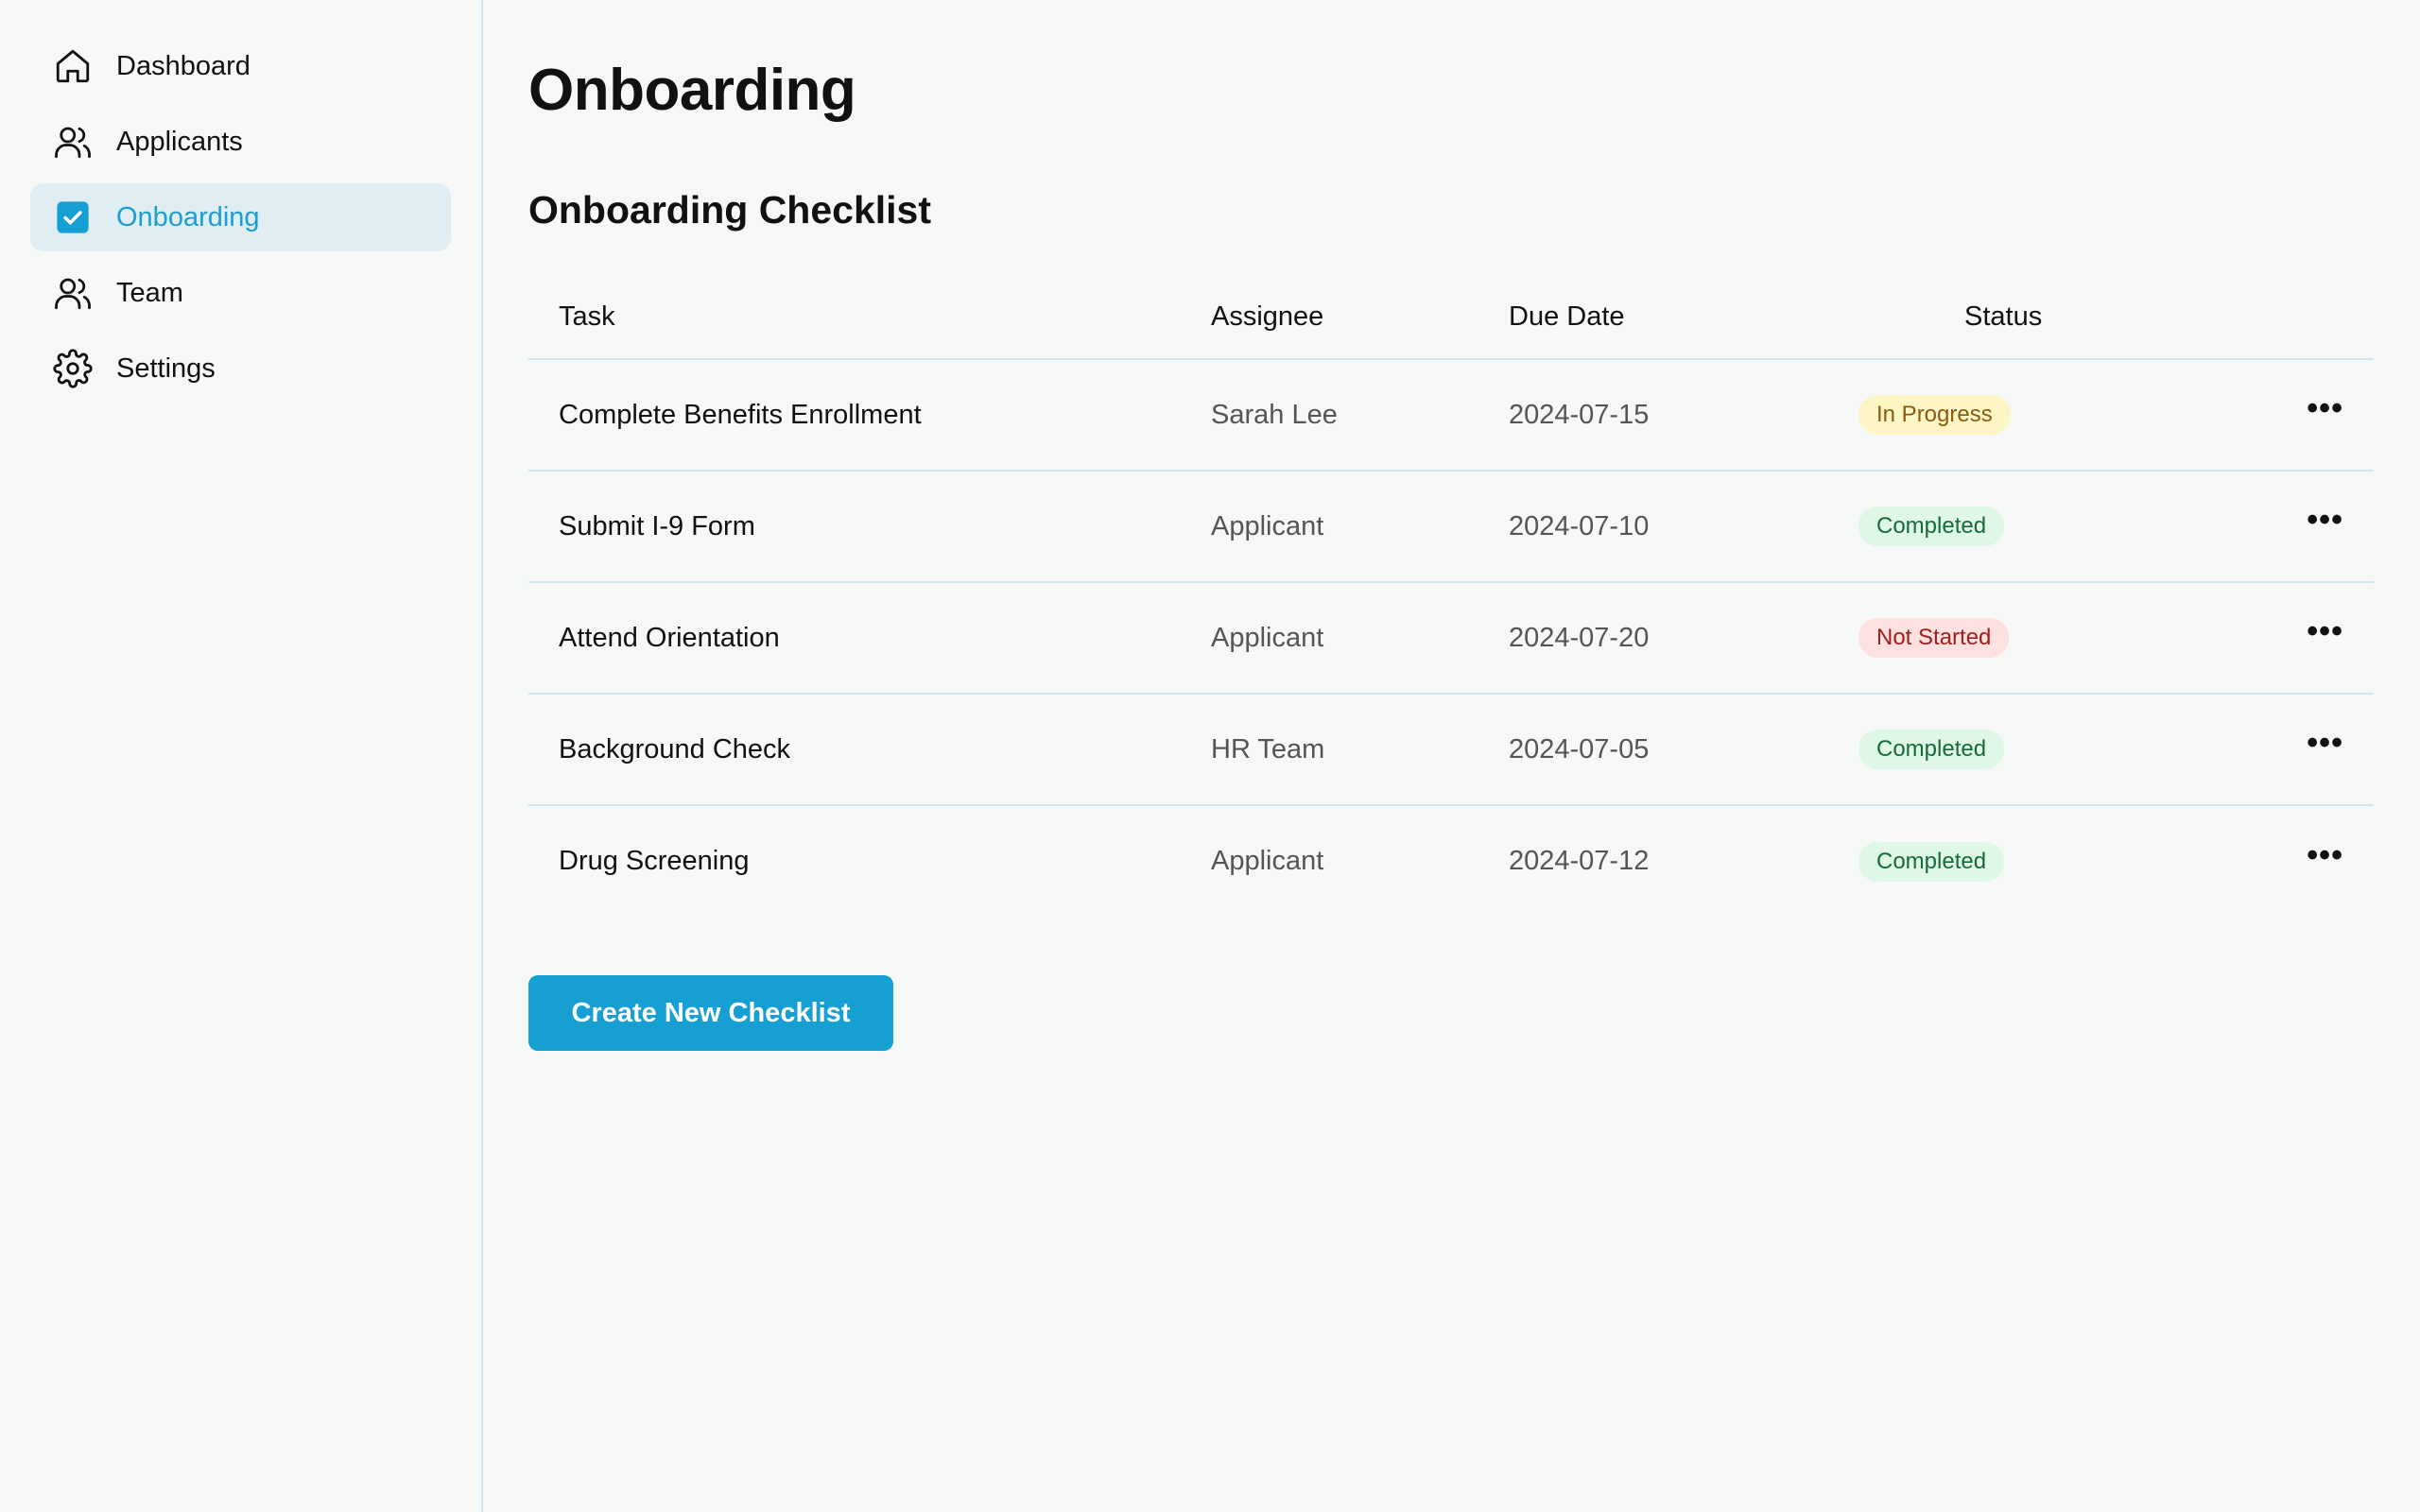  What do you see at coordinates (710, 1013) in the screenshot?
I see `create-new-checklist-button: Create New Checklist` at bounding box center [710, 1013].